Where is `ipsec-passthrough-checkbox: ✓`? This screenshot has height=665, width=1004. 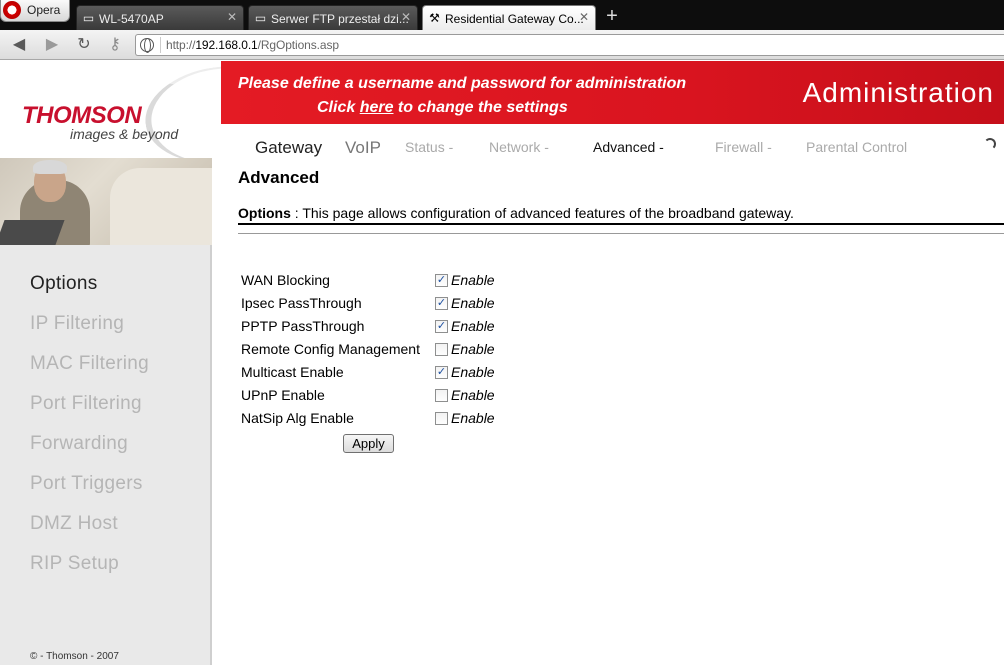
ipsec-passthrough-checkbox: ✓ is located at coordinates (441, 303).